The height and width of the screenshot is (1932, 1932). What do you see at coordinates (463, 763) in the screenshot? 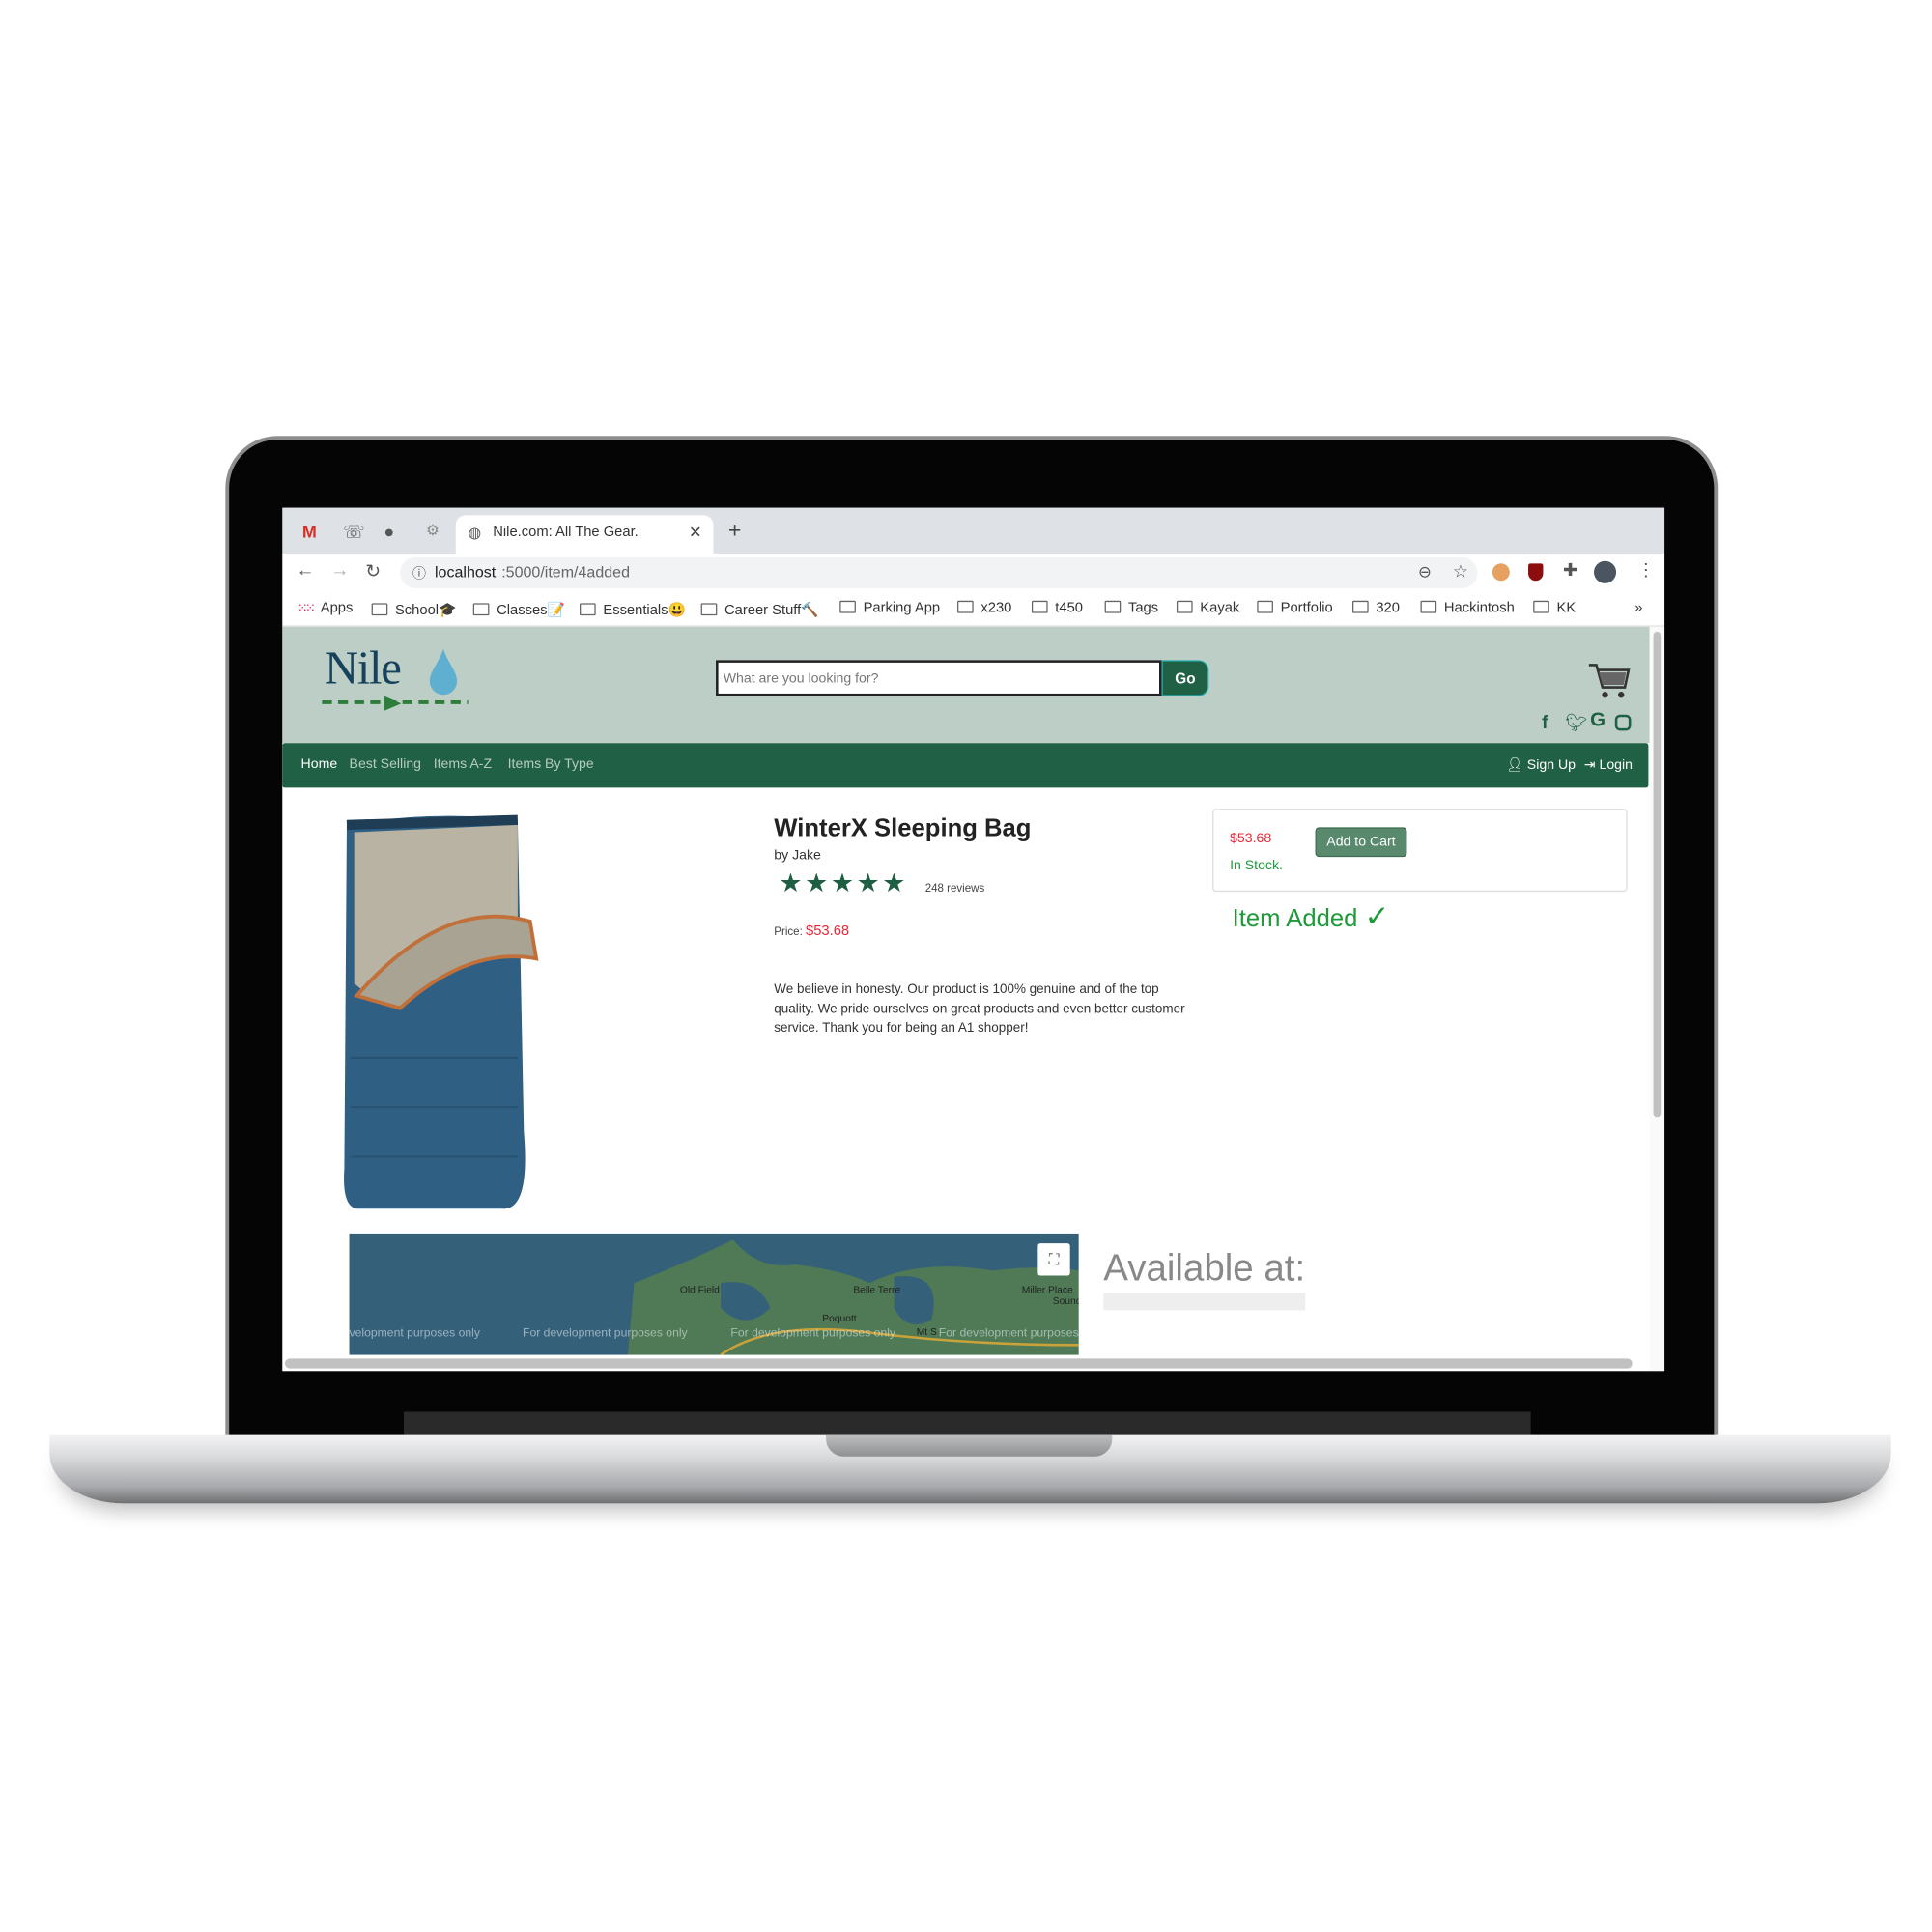
I see `nav-items-a-z: Items A-Z` at bounding box center [463, 763].